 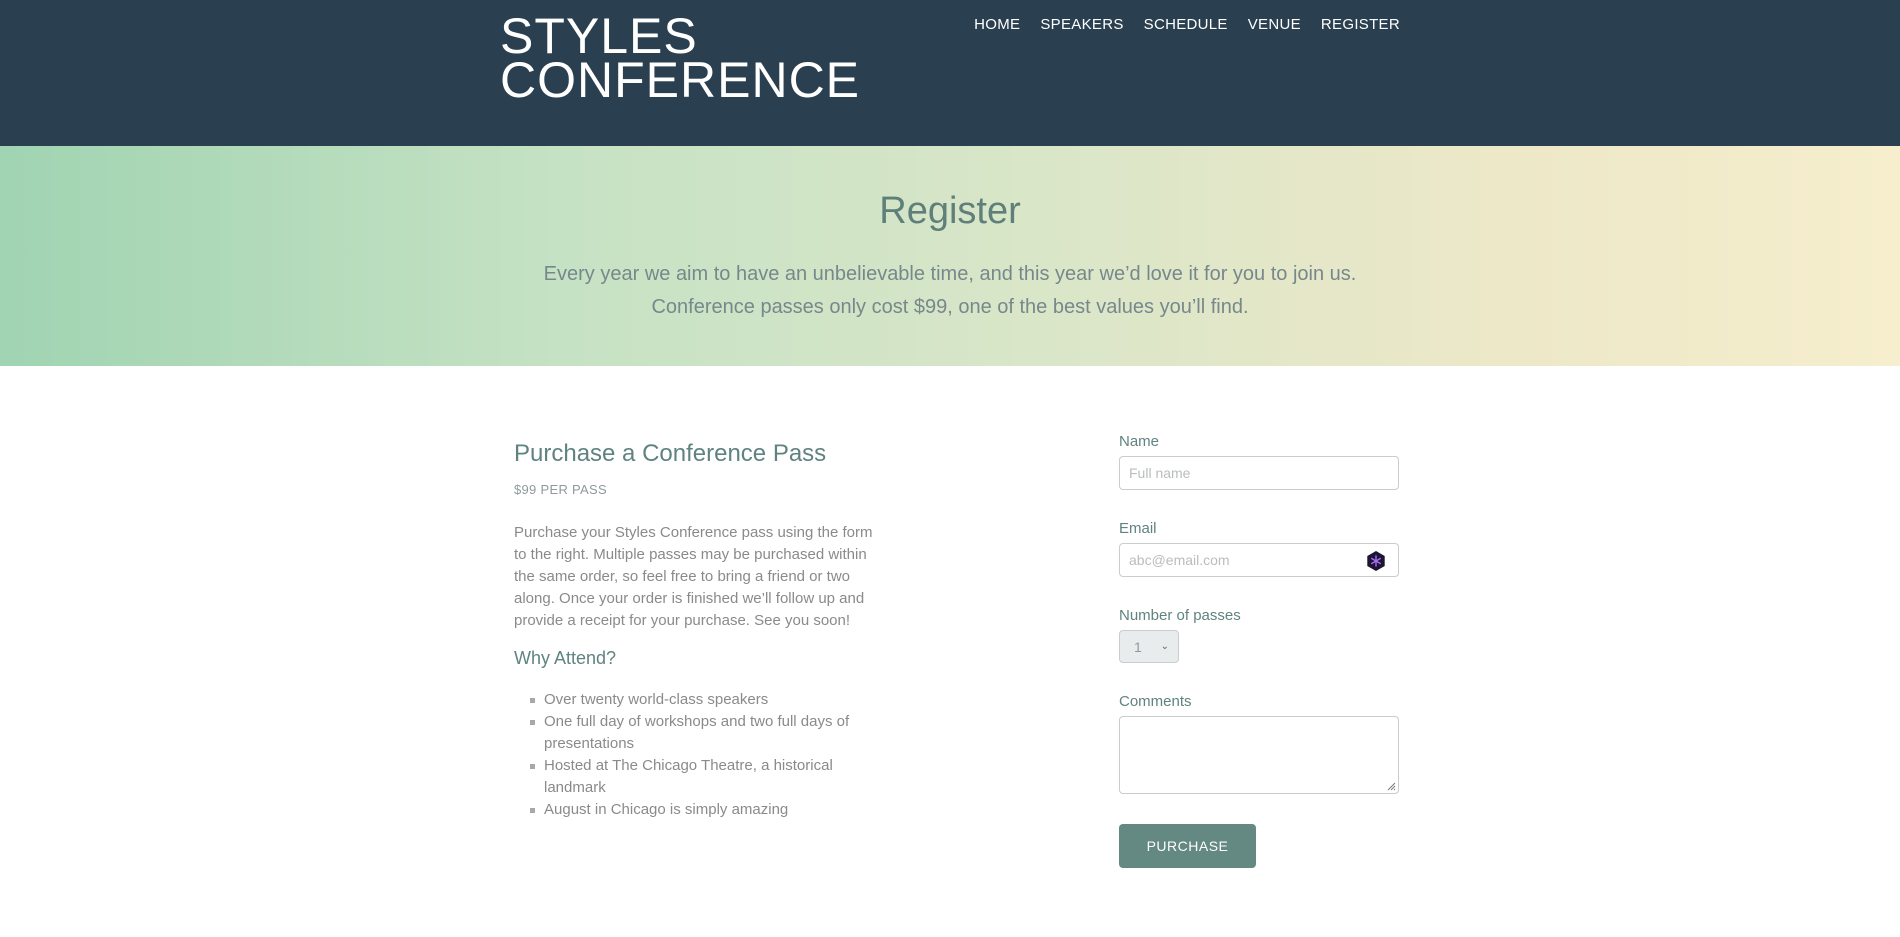 I want to click on name-group: Name Full name, so click(x=1259, y=461).